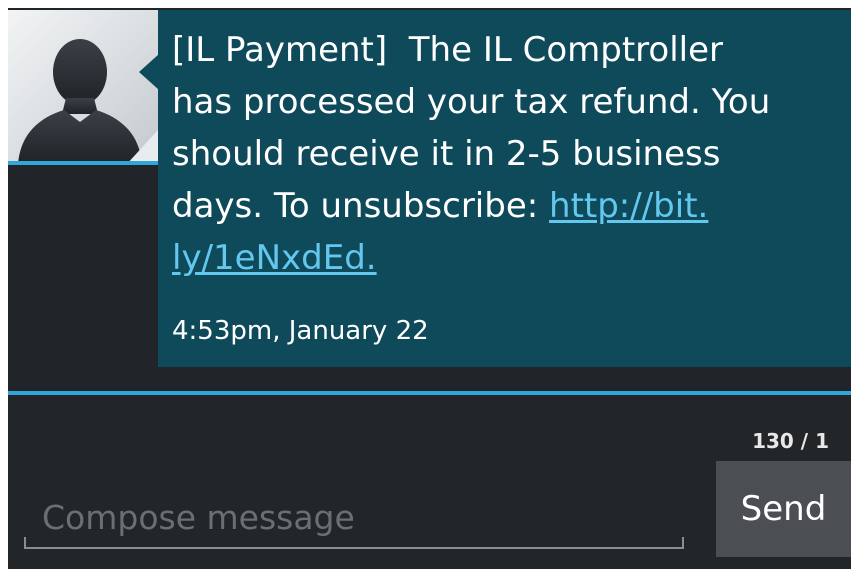  What do you see at coordinates (25, 543) in the screenshot?
I see `input-corner-left` at bounding box center [25, 543].